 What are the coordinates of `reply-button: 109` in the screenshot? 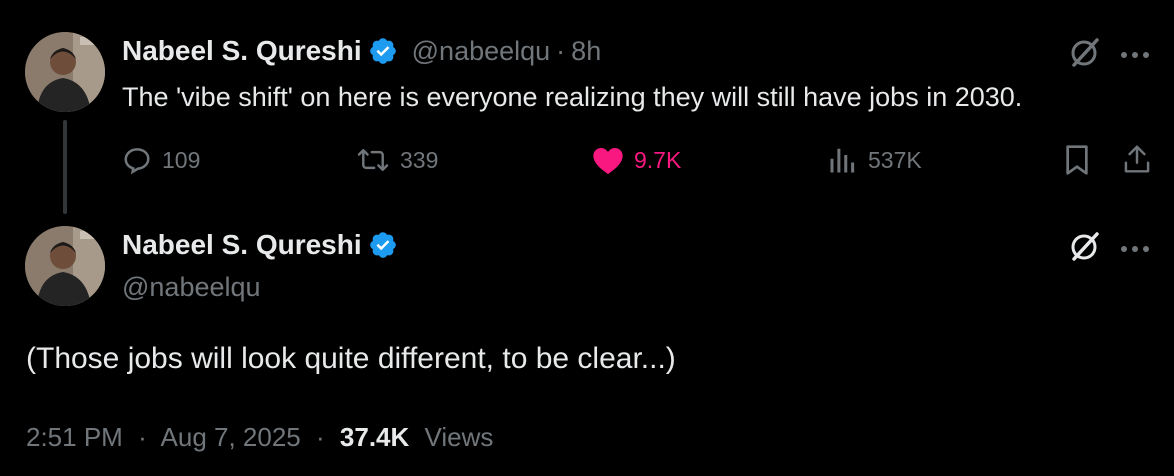 It's located at (161, 160).